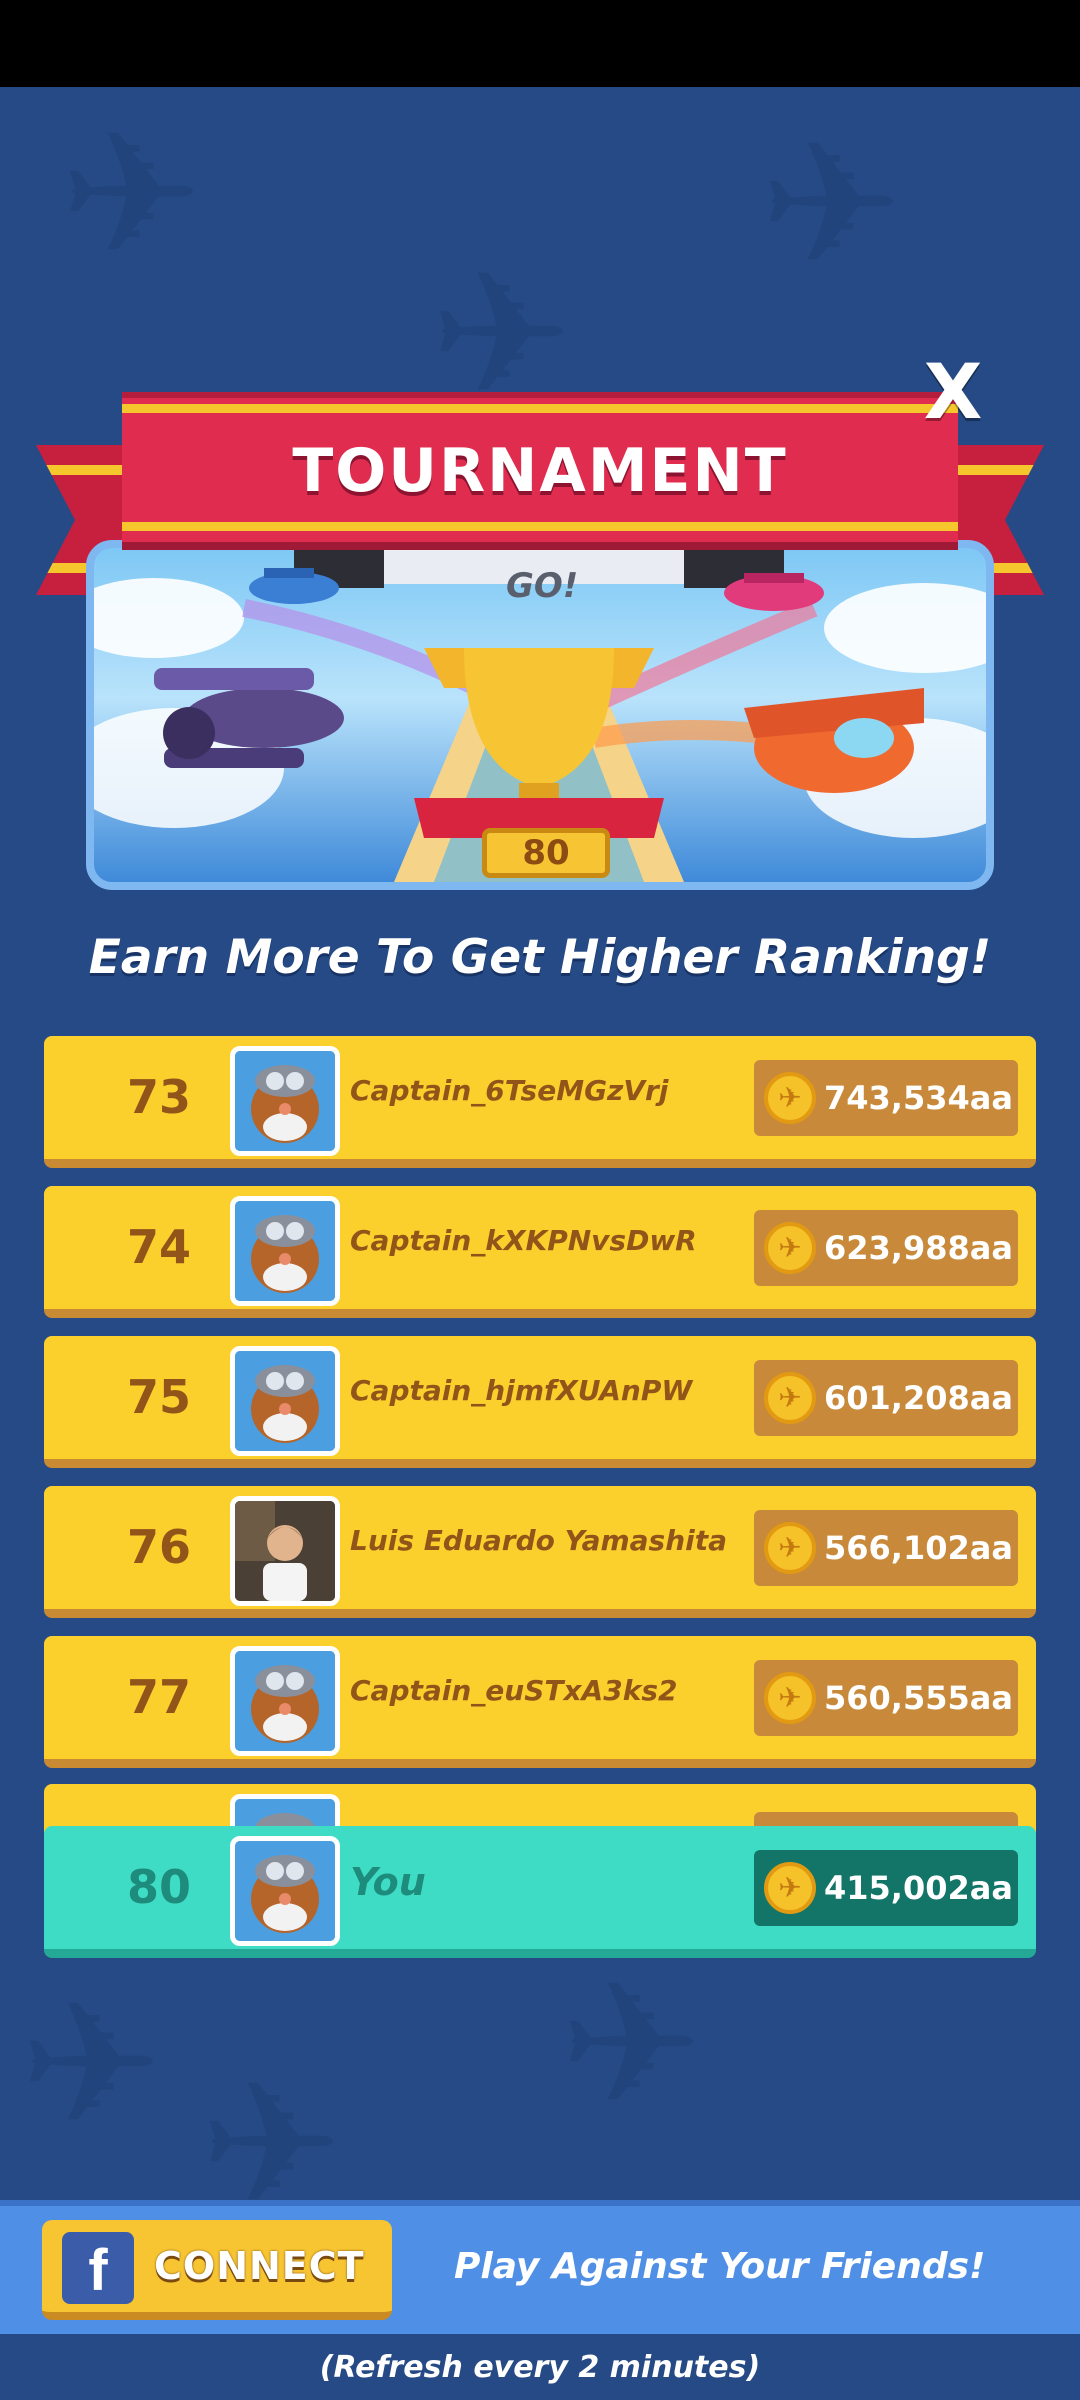 This screenshot has width=1080, height=2400. I want to click on score-box: ✈ 415,002aa, so click(886, 1888).